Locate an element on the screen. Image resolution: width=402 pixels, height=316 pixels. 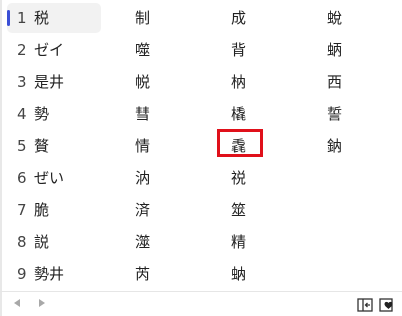
candidate-text: 制 is located at coordinates (143, 18).